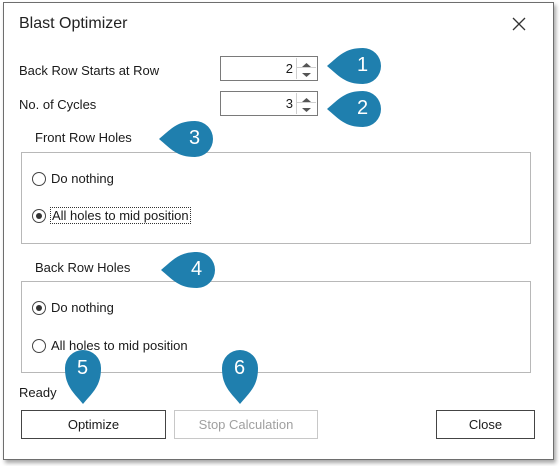 The width and height of the screenshot is (560, 466). I want to click on back-row-option-do-nothing: Do nothing, so click(73, 307).